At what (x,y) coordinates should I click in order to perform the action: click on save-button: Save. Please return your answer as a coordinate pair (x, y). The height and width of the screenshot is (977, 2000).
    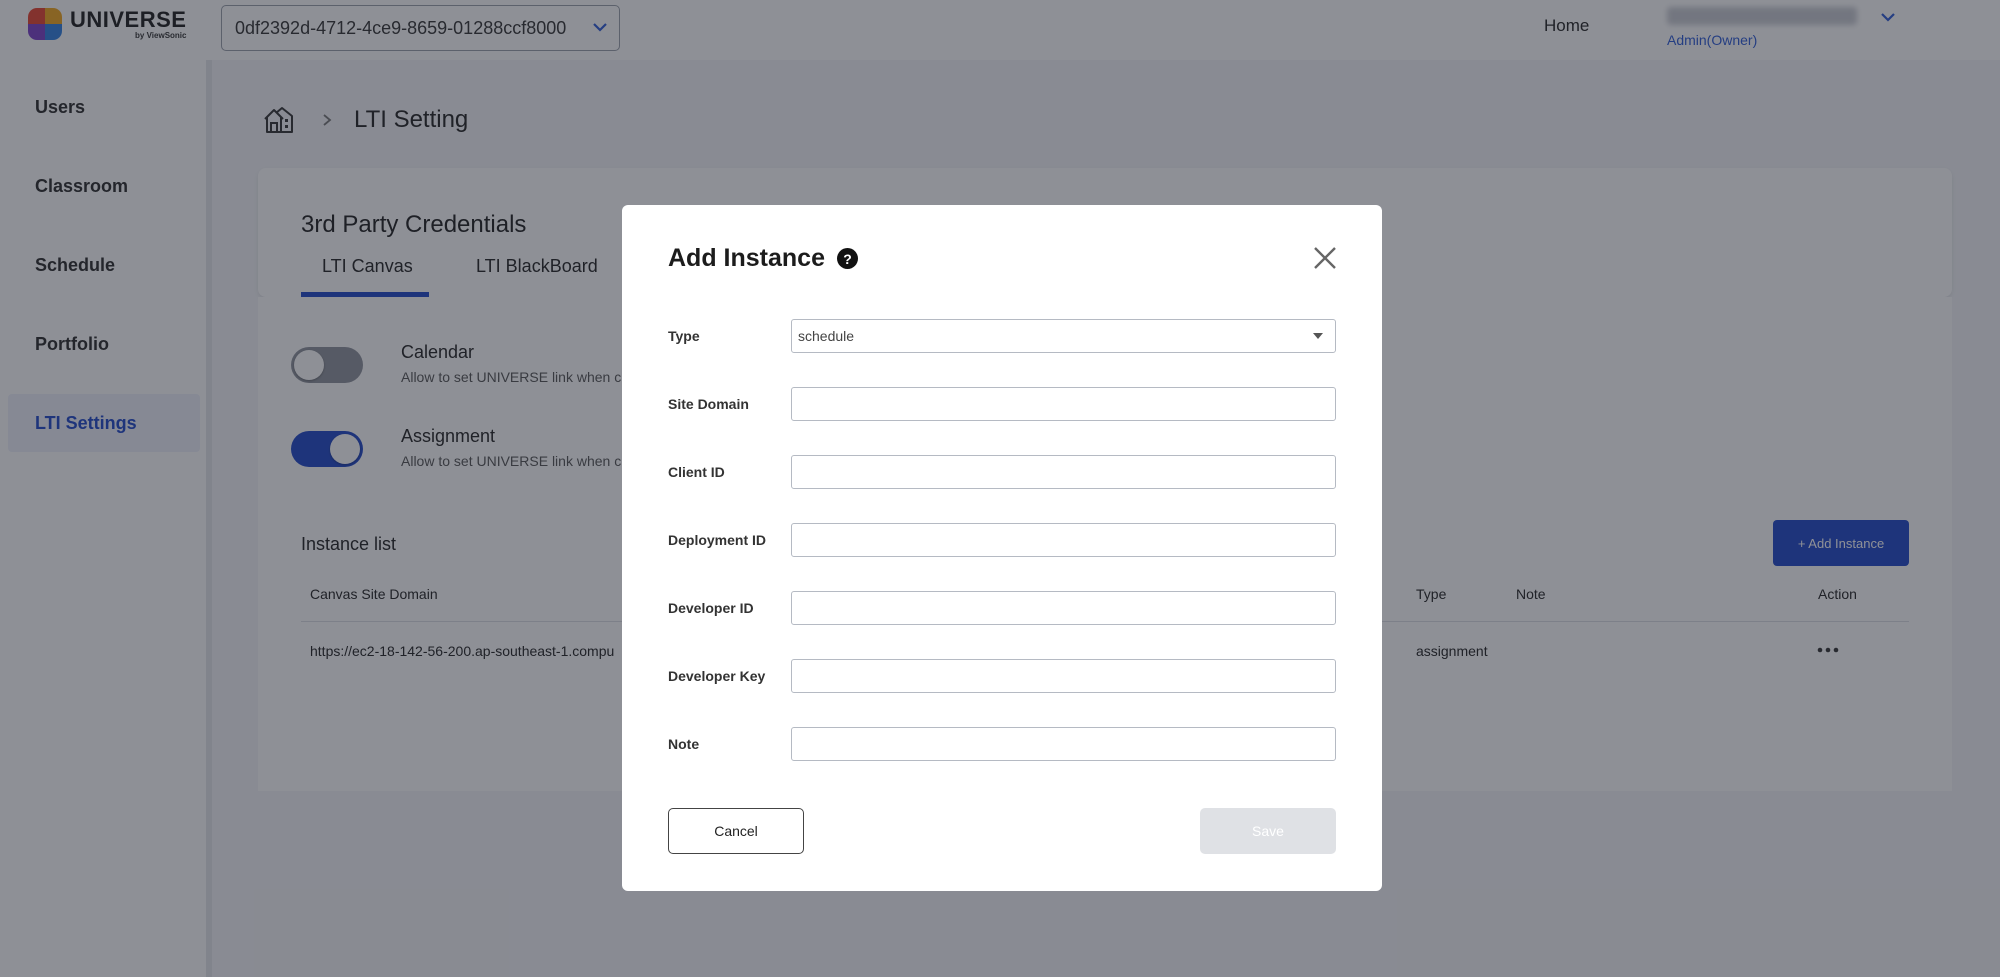
    Looking at the image, I should click on (1268, 831).